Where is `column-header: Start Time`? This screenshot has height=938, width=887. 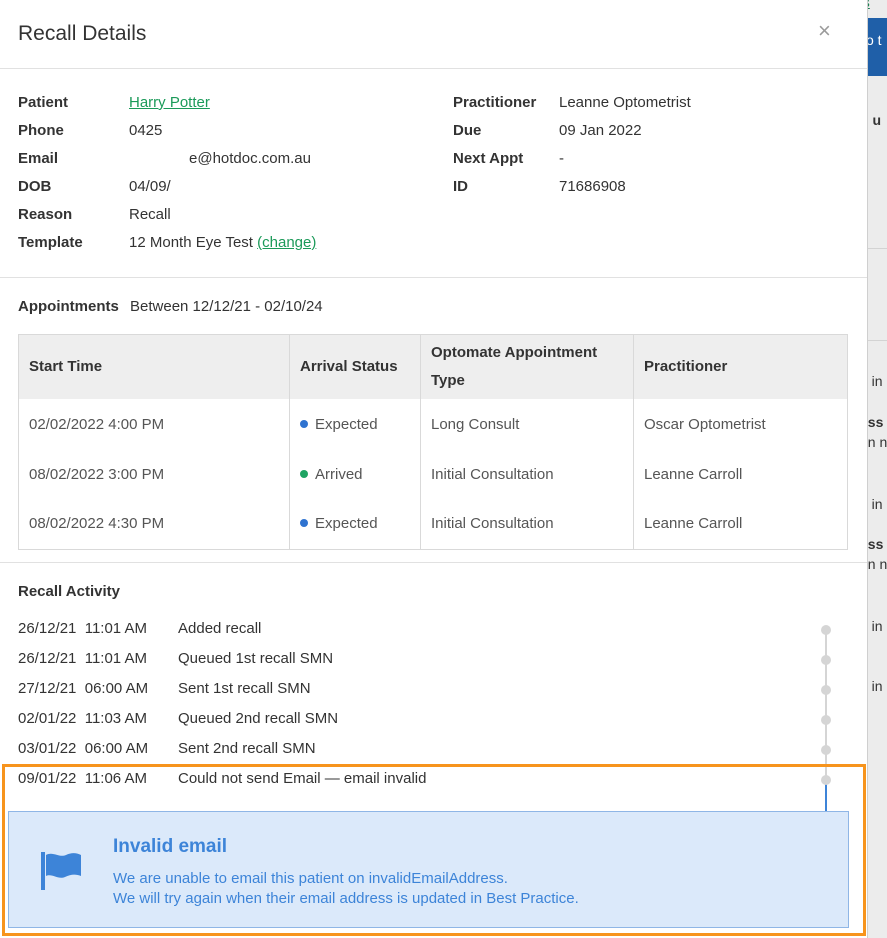 column-header: Start Time is located at coordinates (154, 366).